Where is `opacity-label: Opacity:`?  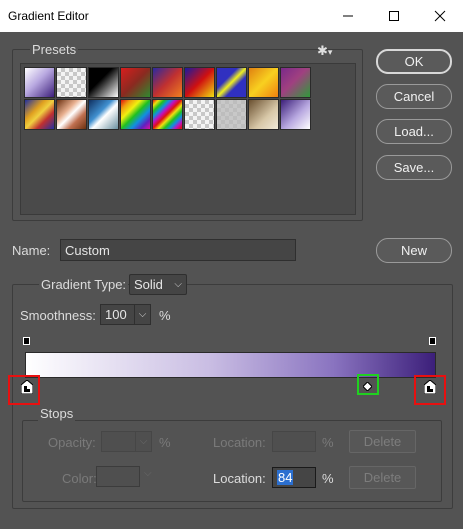
opacity-label: Opacity: is located at coordinates (72, 442).